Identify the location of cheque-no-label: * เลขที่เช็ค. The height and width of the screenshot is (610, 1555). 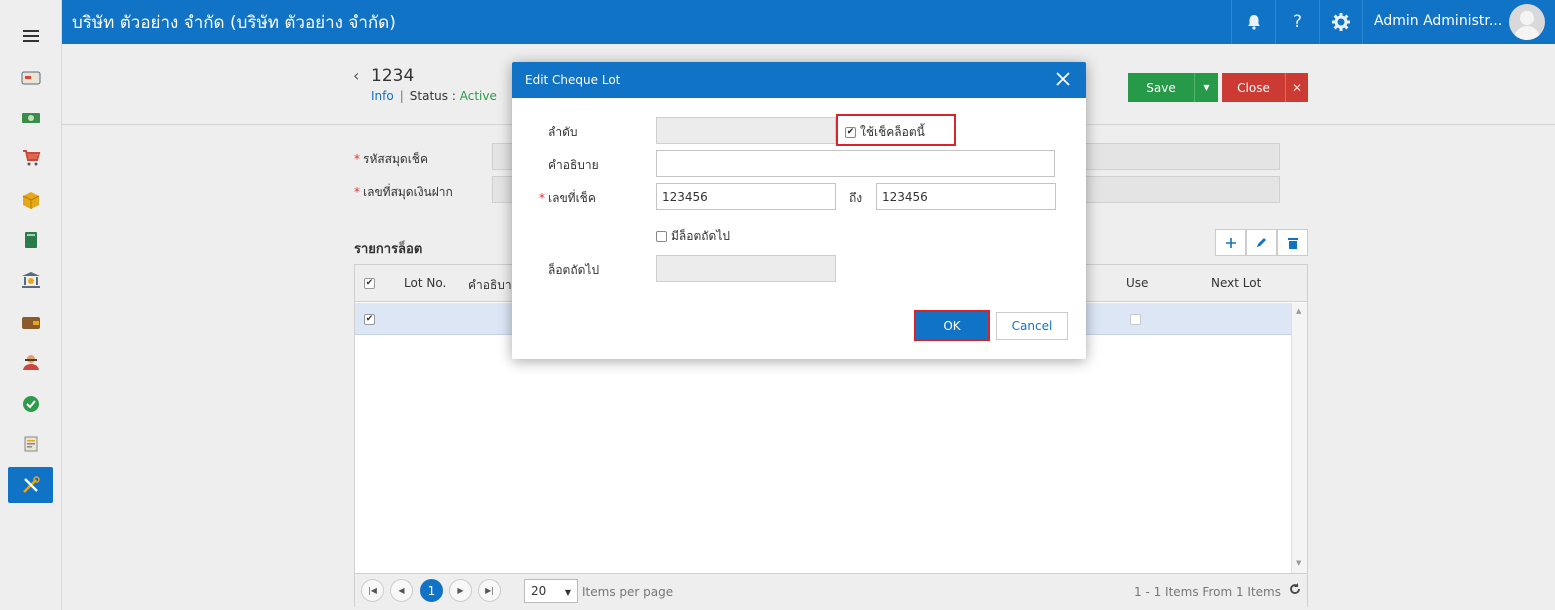
(567, 198).